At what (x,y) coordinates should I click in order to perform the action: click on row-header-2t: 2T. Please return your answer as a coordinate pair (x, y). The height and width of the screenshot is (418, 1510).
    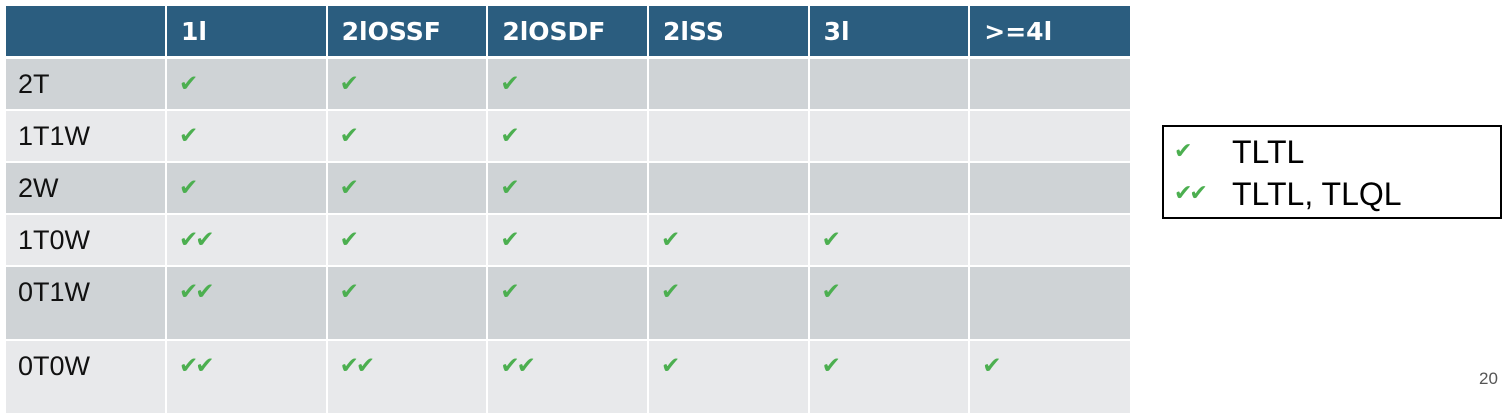
    Looking at the image, I should click on (86, 84).